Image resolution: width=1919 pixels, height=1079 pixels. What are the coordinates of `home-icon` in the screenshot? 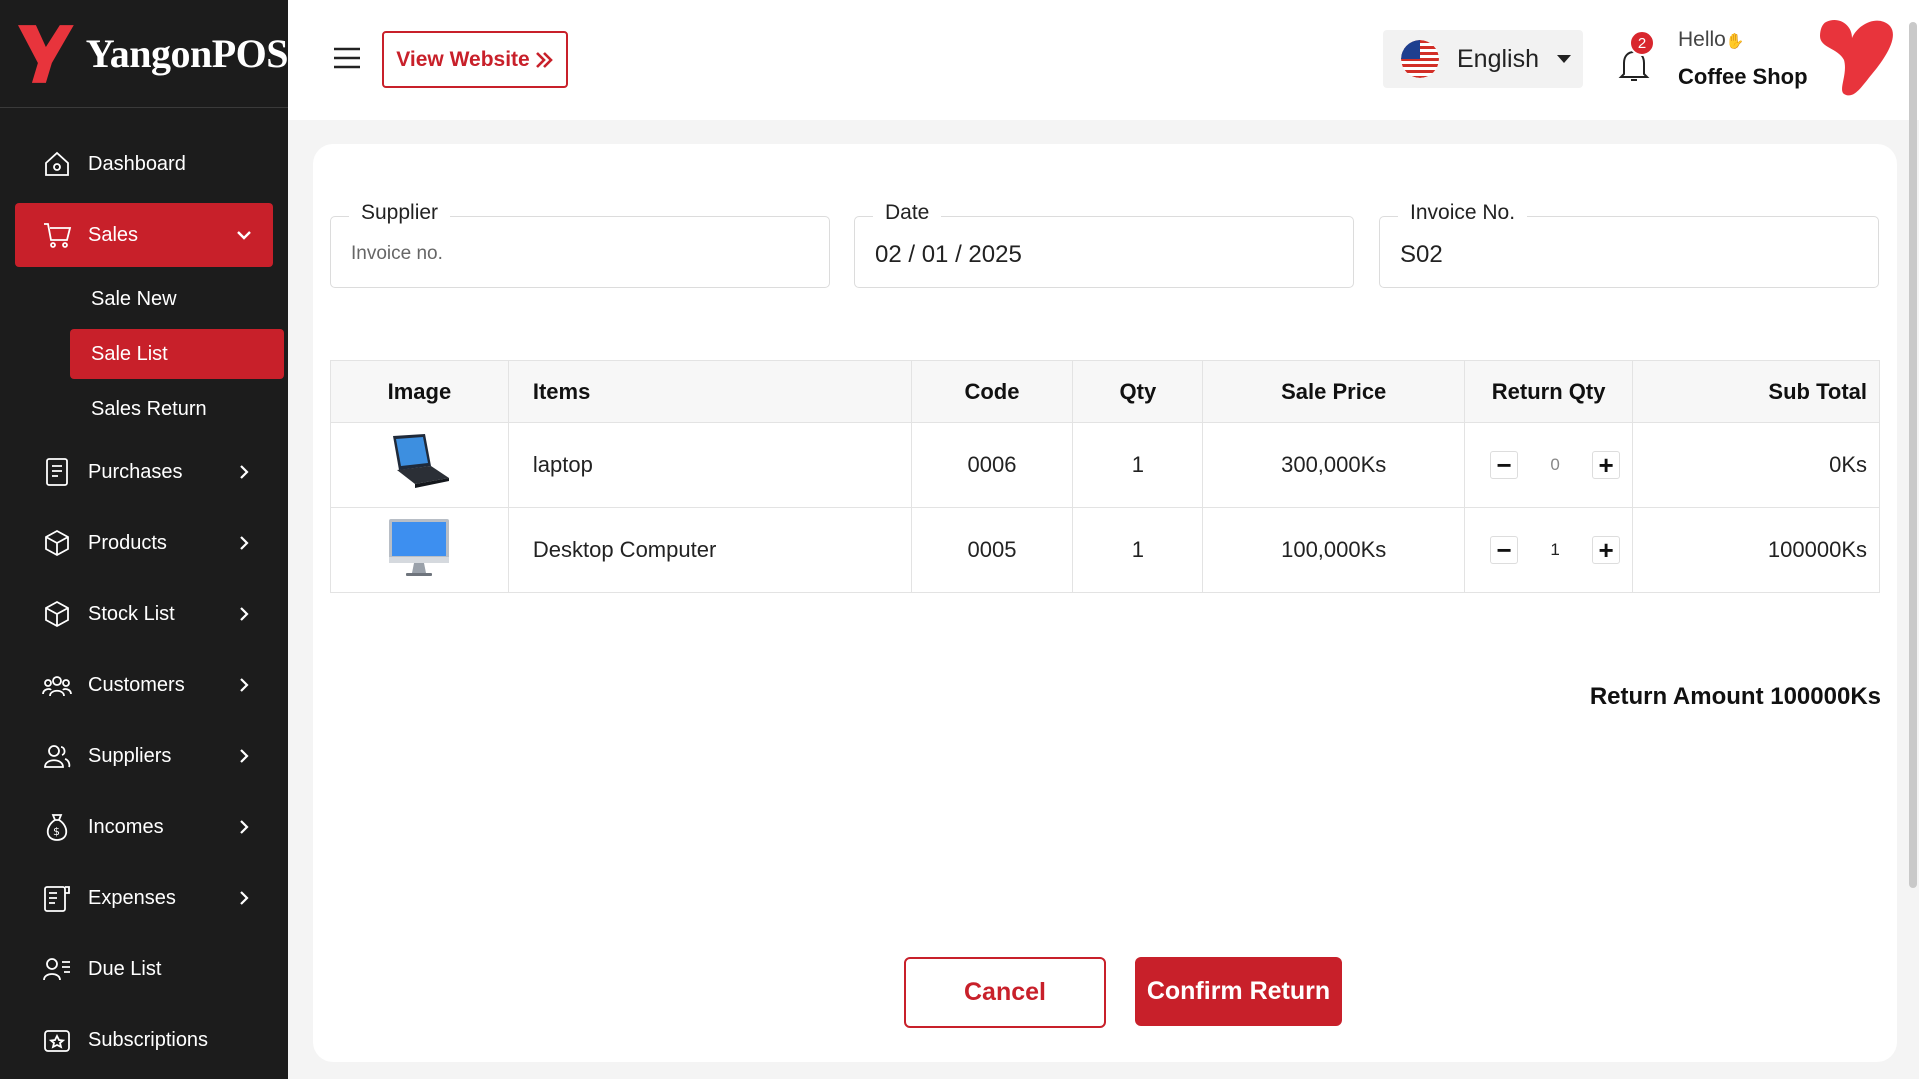 It's located at (57, 164).